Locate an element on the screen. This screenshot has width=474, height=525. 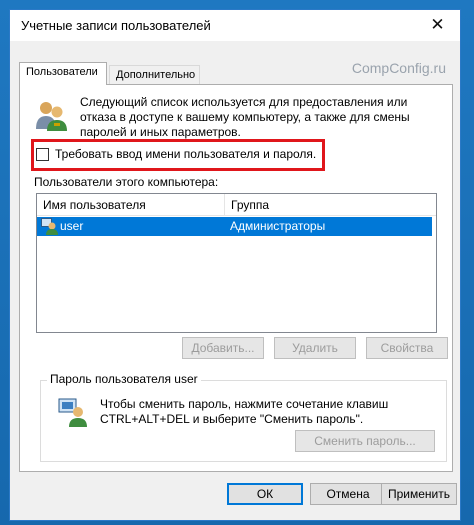
column-divider is located at coordinates (224, 205).